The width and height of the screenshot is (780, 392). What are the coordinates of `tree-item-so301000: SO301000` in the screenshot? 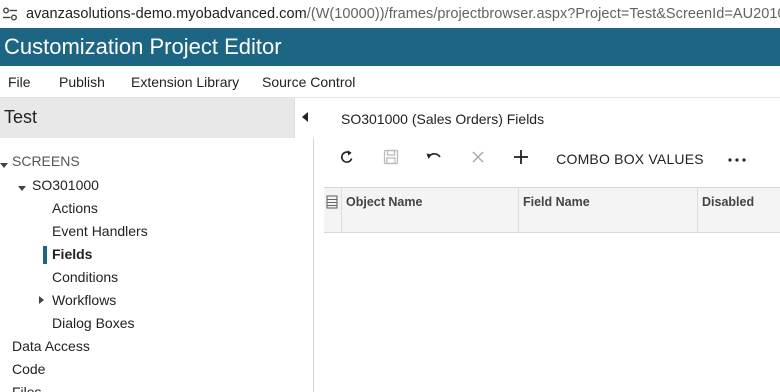 It's located at (65, 185).